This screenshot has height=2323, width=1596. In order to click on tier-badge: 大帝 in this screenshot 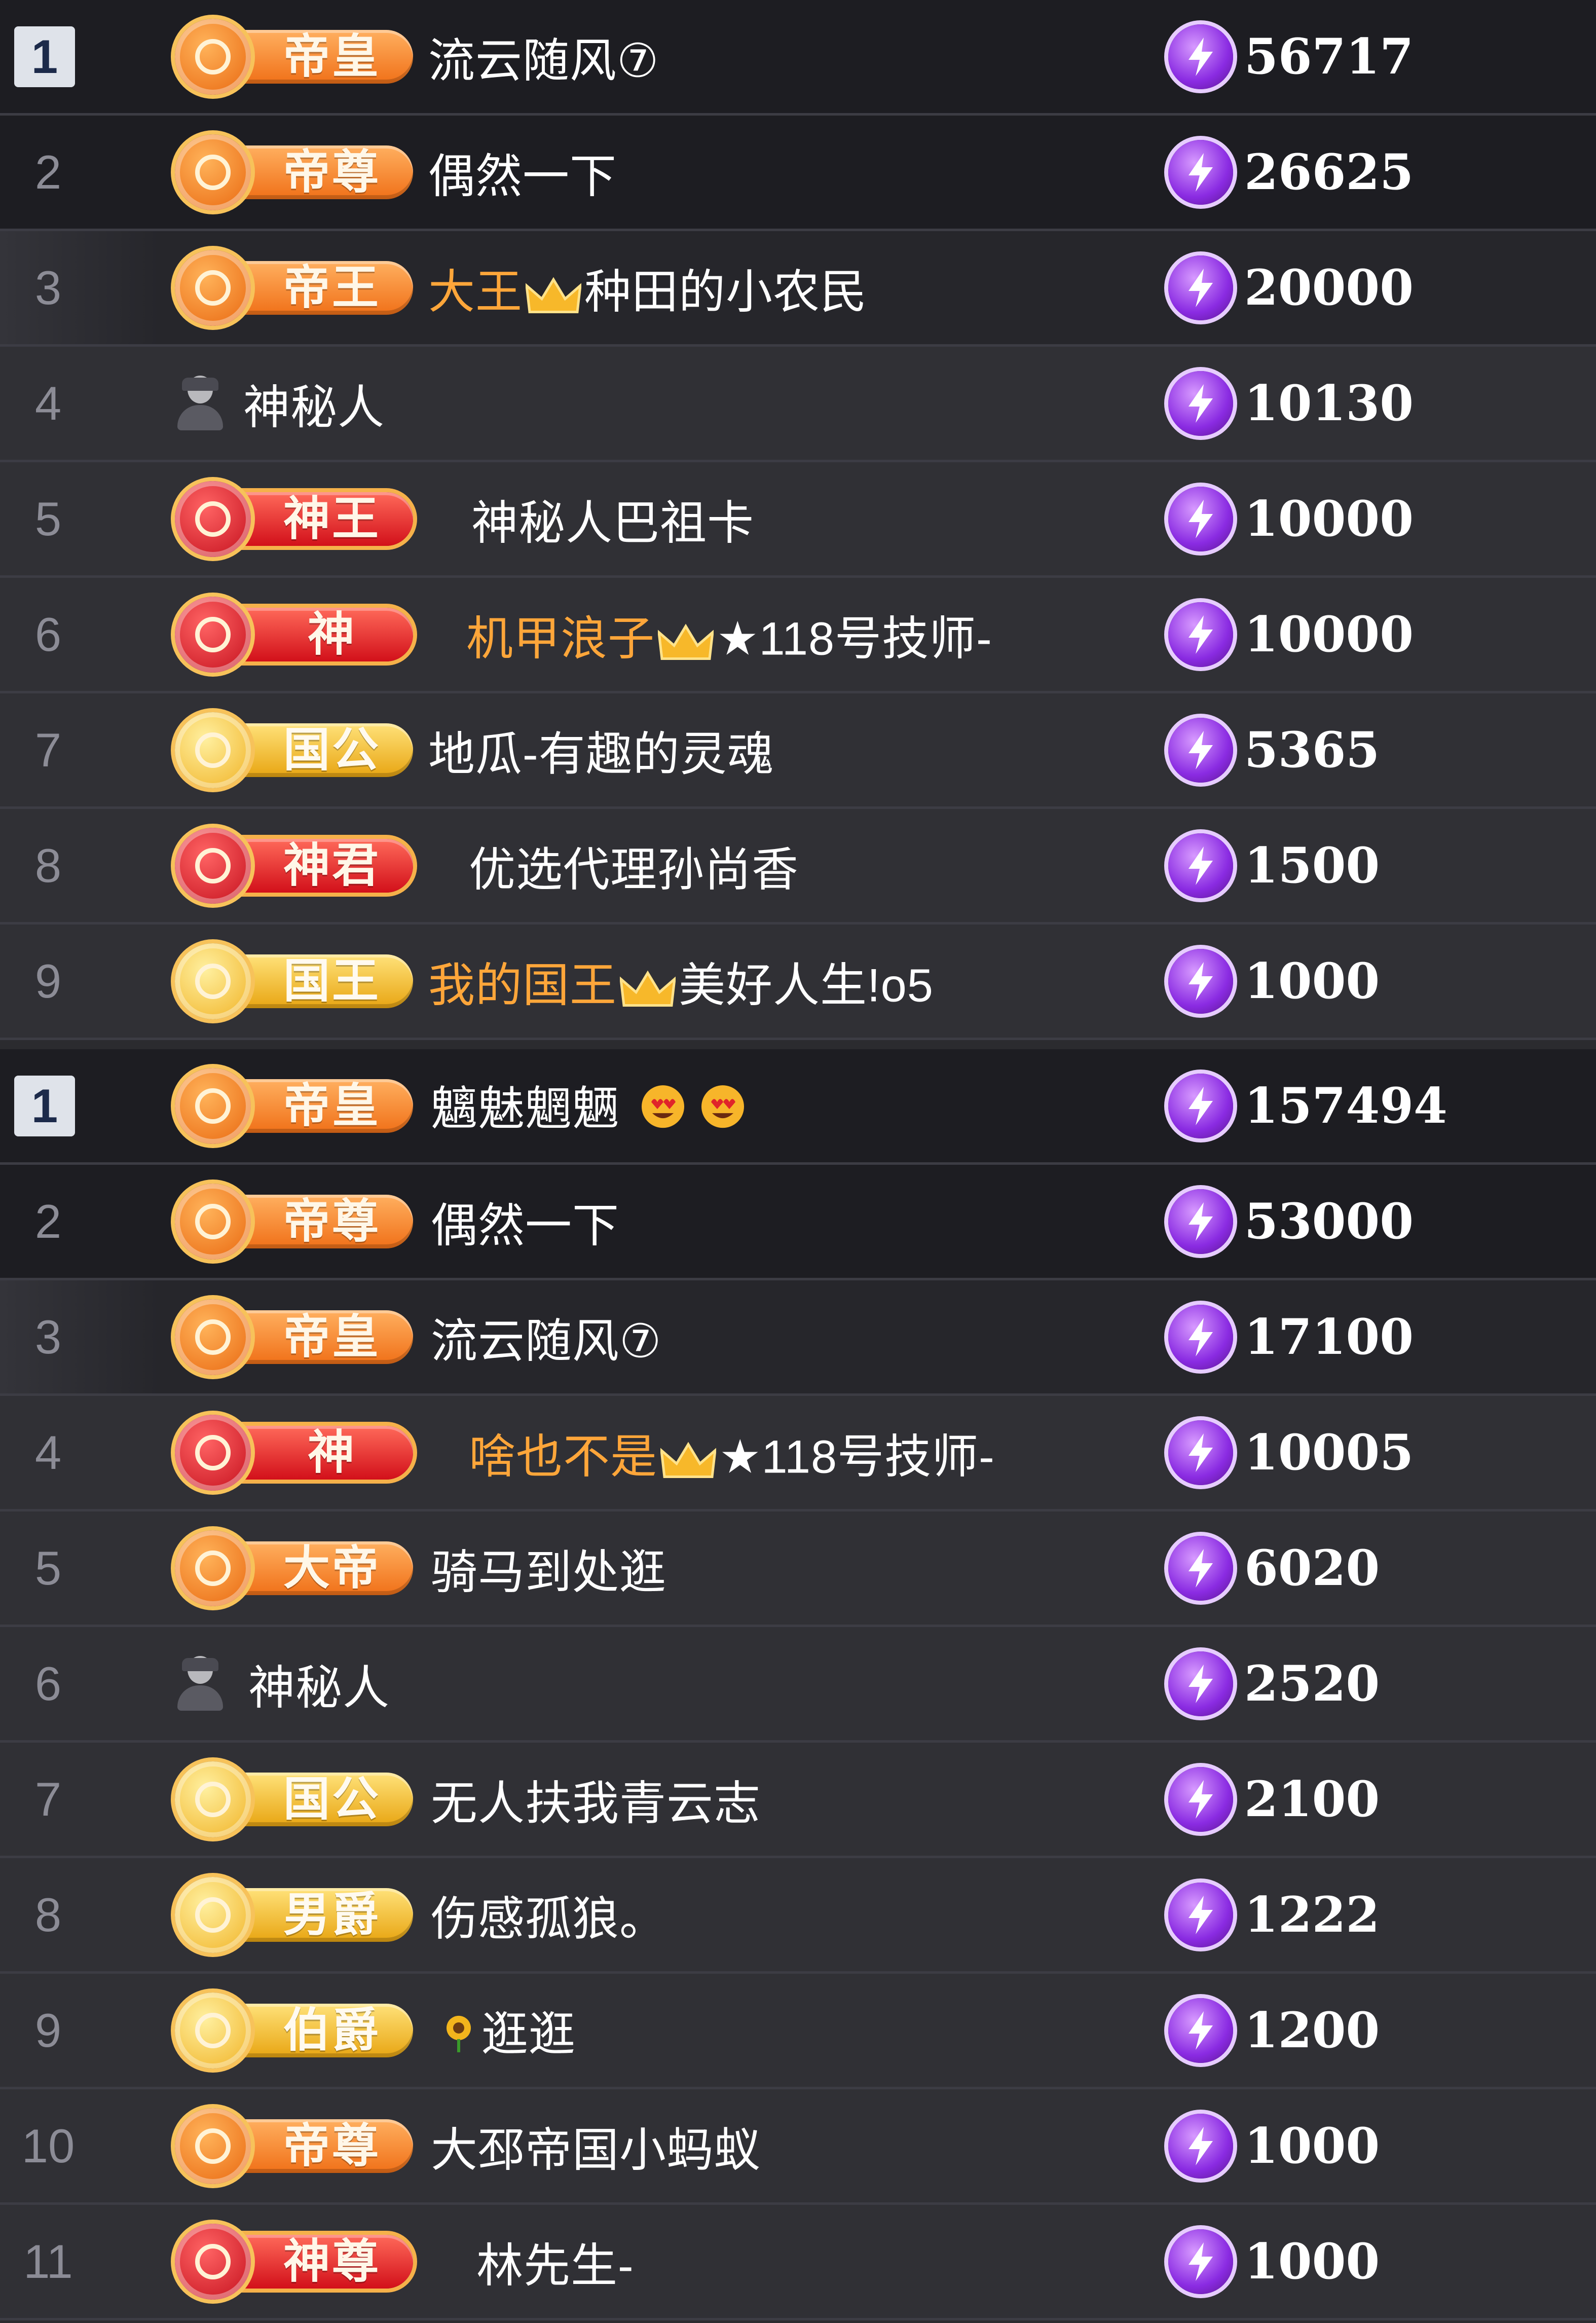, I will do `click(296, 1568)`.